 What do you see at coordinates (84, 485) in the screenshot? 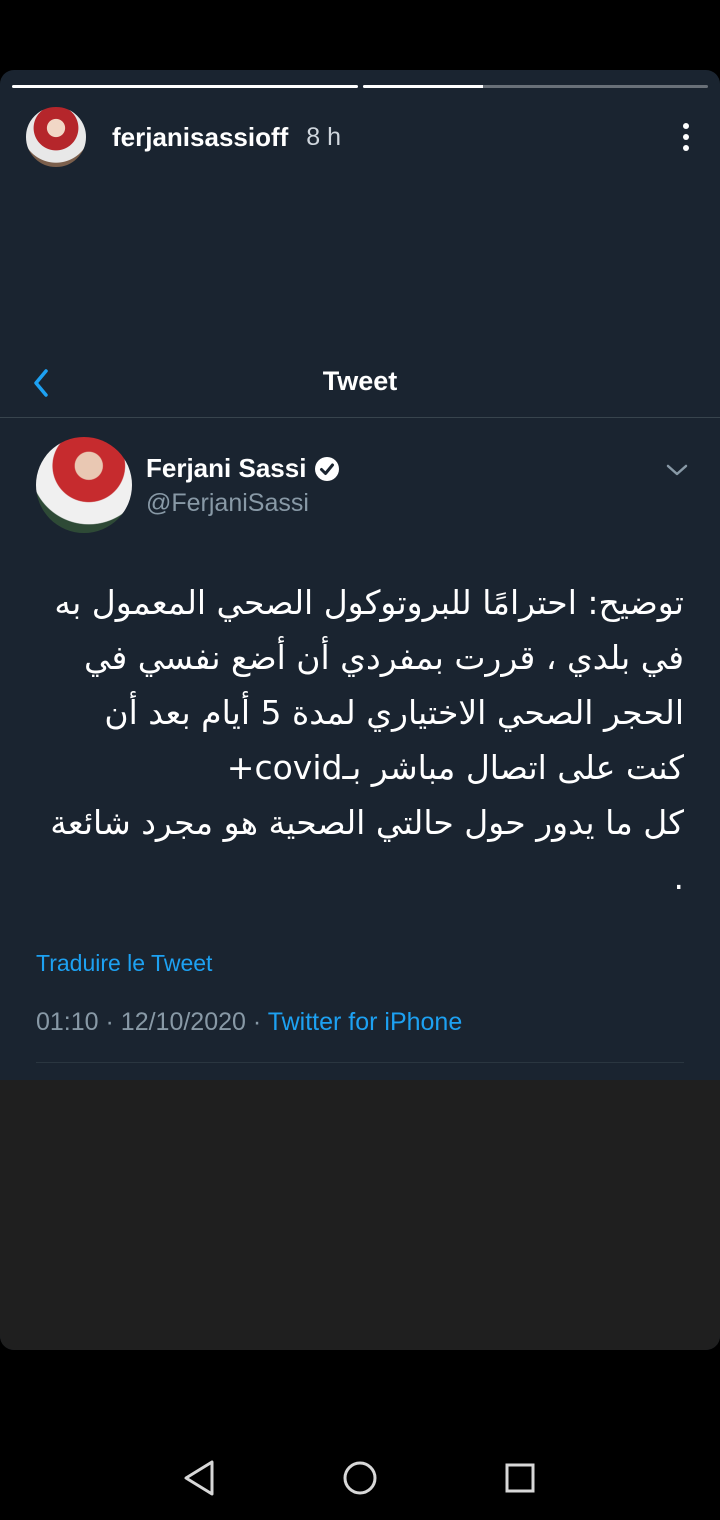
I see `author-avatar` at bounding box center [84, 485].